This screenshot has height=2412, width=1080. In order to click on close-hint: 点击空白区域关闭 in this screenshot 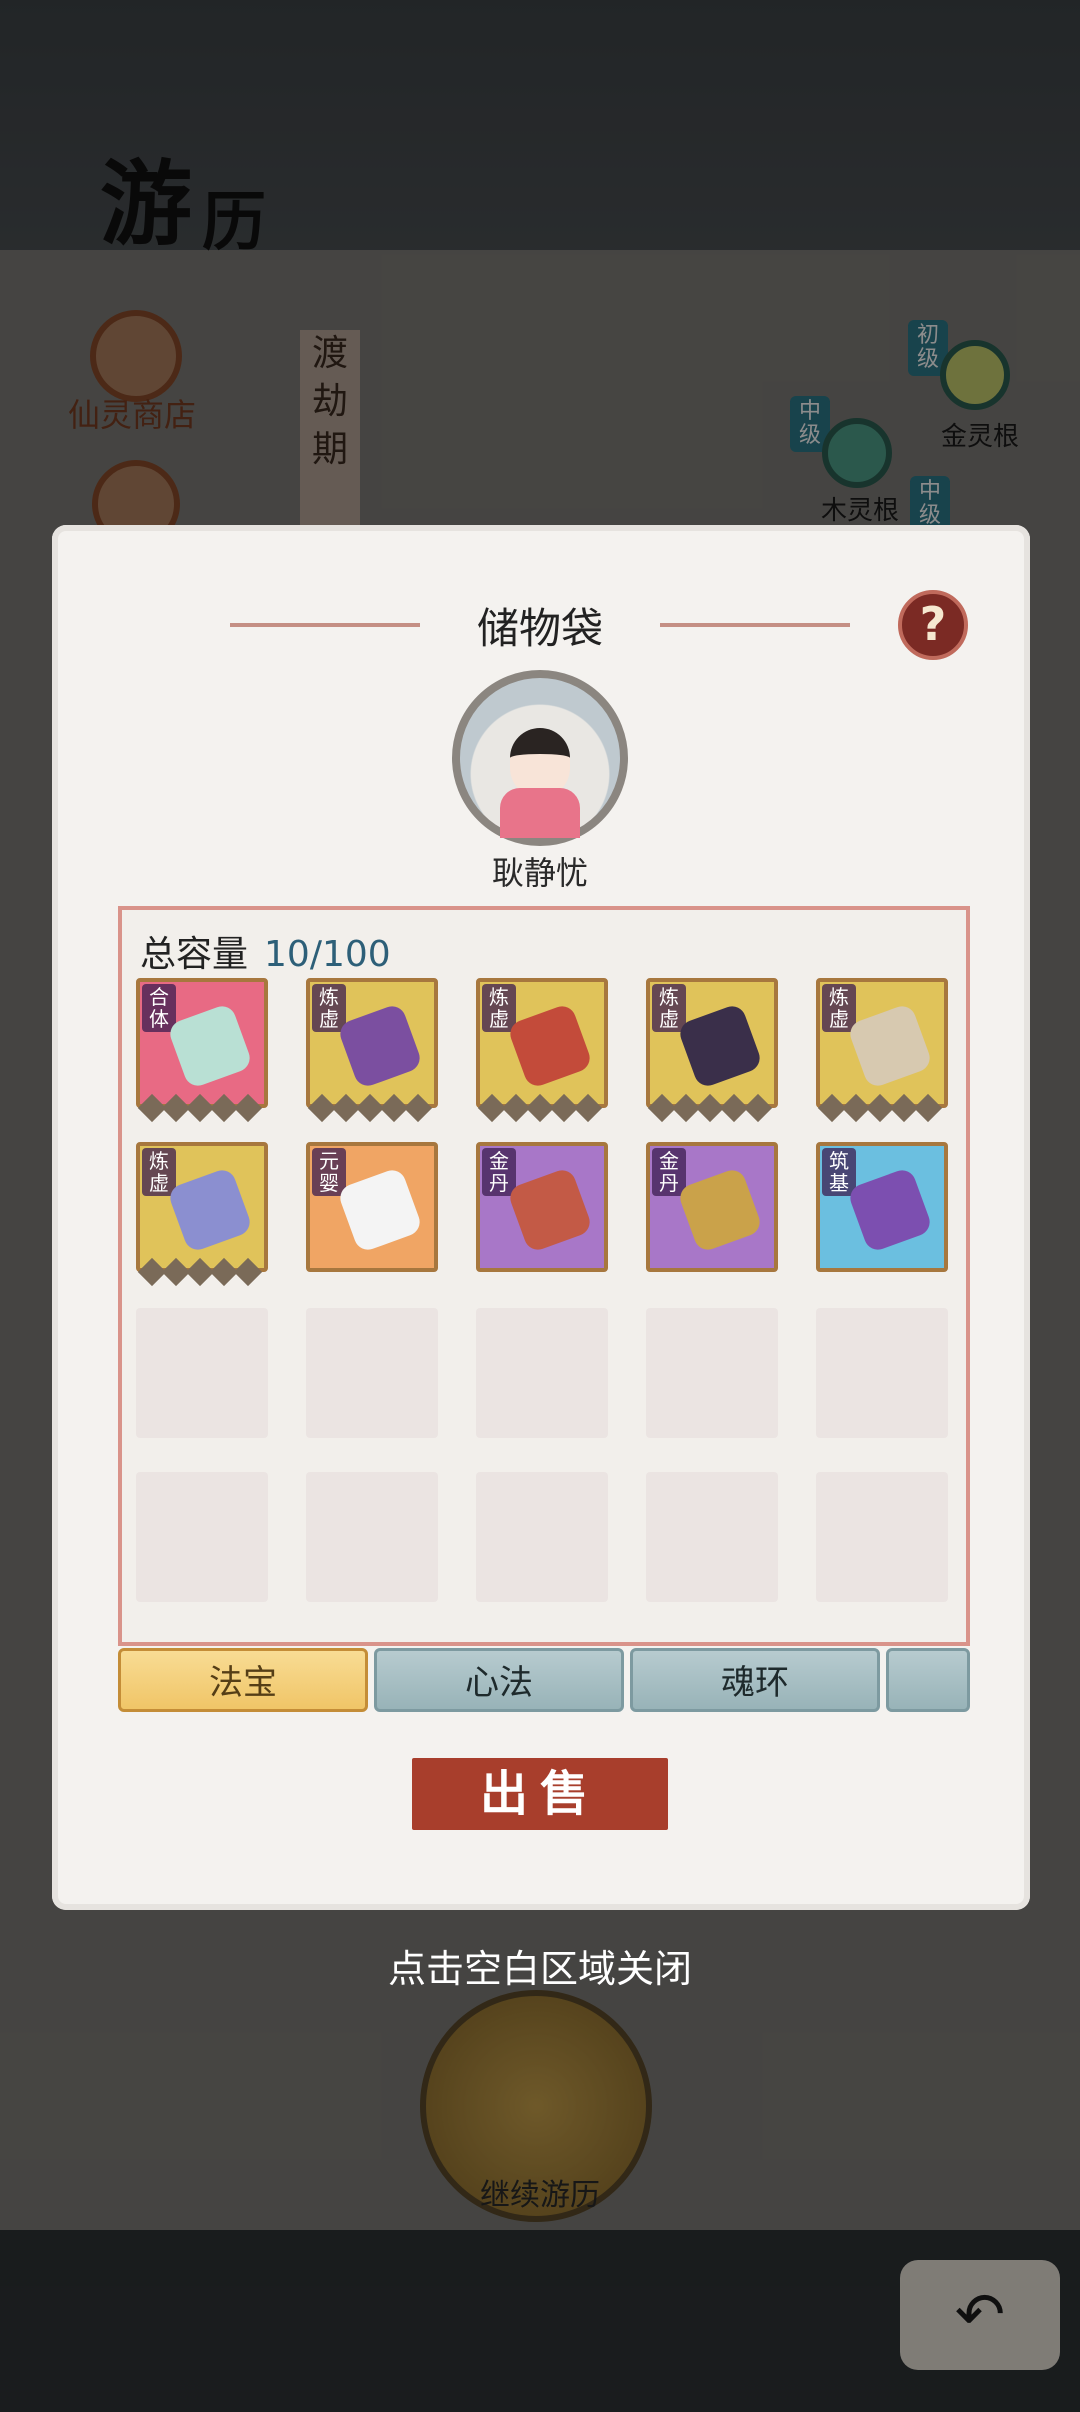, I will do `click(539, 1969)`.